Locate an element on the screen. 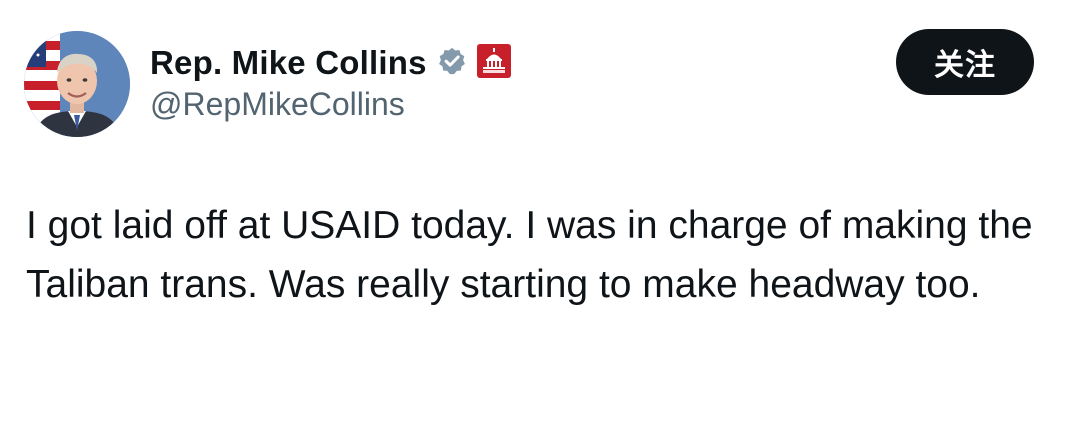 Image resolution: width=1080 pixels, height=425 pixels. us-capitol-icon is located at coordinates (493, 63).